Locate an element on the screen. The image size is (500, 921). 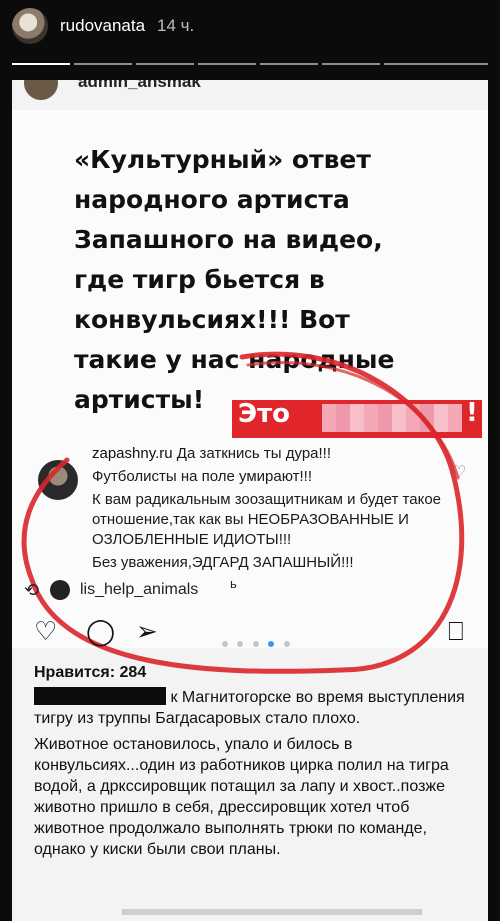
action-bar: ♡ ◯ ➢ ⎕ is located at coordinates (250, 638).